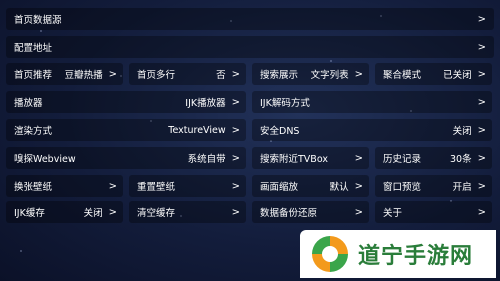 The image size is (500, 281). What do you see at coordinates (372, 130) in the screenshot?
I see `setting-secure-dns: 安全DNS 关闭 >` at bounding box center [372, 130].